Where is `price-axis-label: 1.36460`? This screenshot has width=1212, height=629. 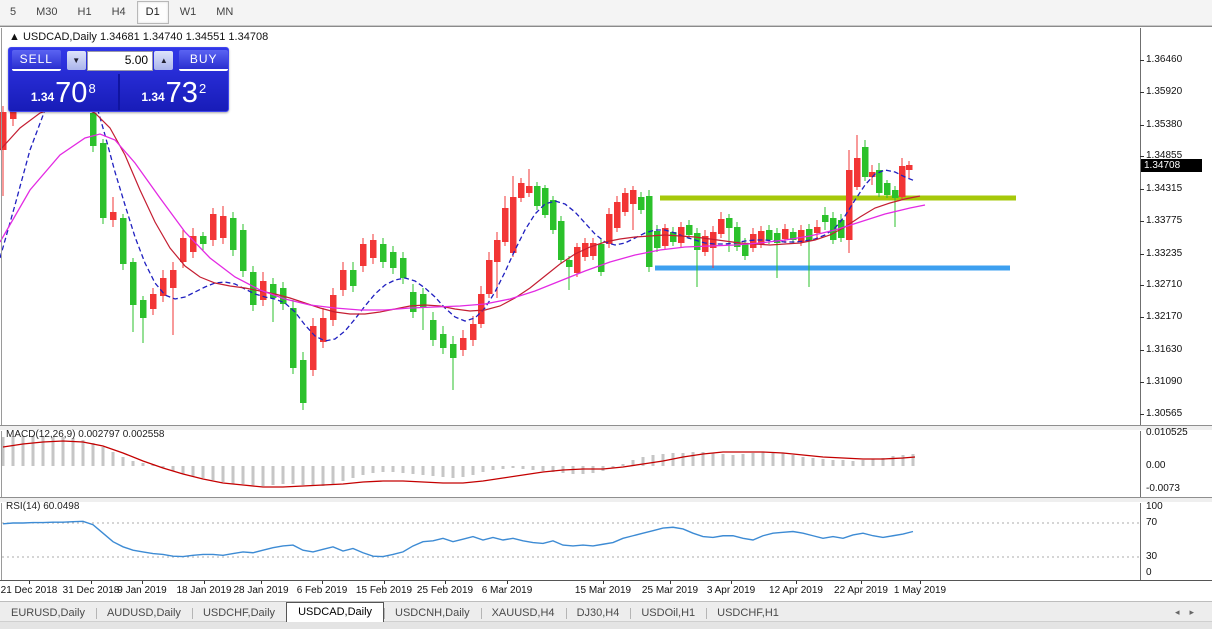
price-axis-label: 1.36460 is located at coordinates (1164, 59).